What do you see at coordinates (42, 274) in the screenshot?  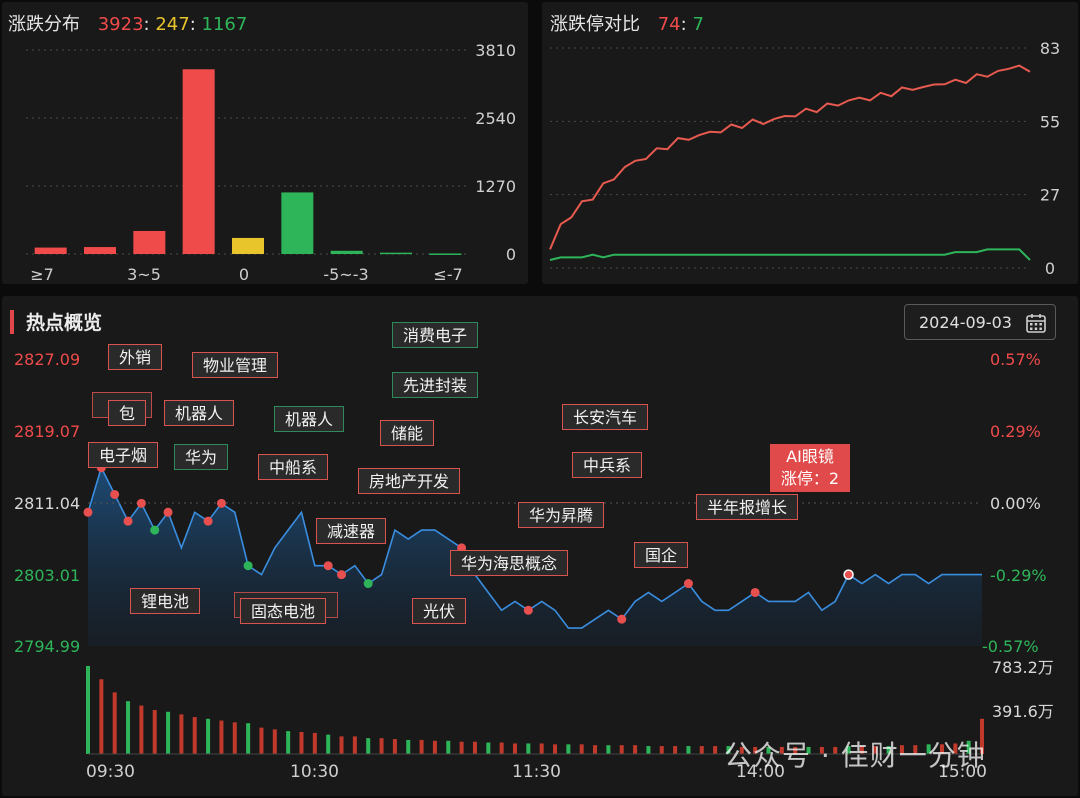 I see `x-tick-label: ≥7` at bounding box center [42, 274].